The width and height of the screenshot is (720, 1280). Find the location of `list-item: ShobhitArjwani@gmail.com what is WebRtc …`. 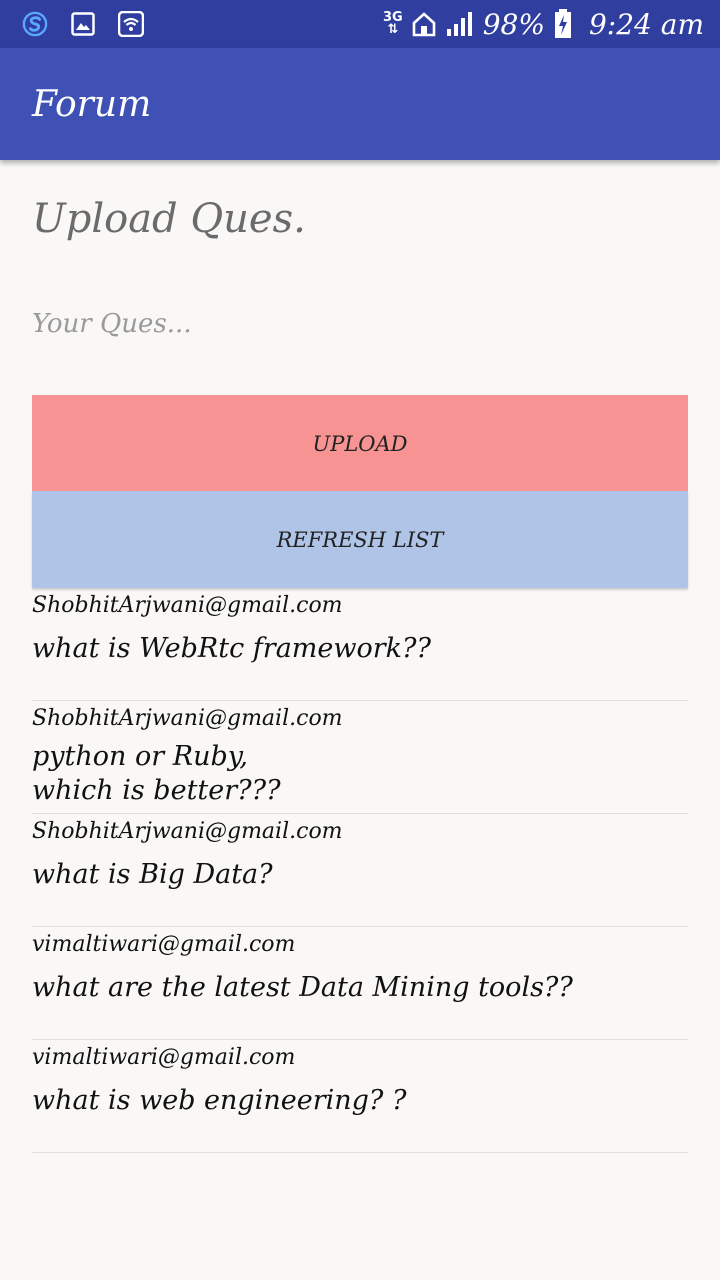

list-item: ShobhitArjwani@gmail.com what is WebRtc … is located at coordinates (360, 644).